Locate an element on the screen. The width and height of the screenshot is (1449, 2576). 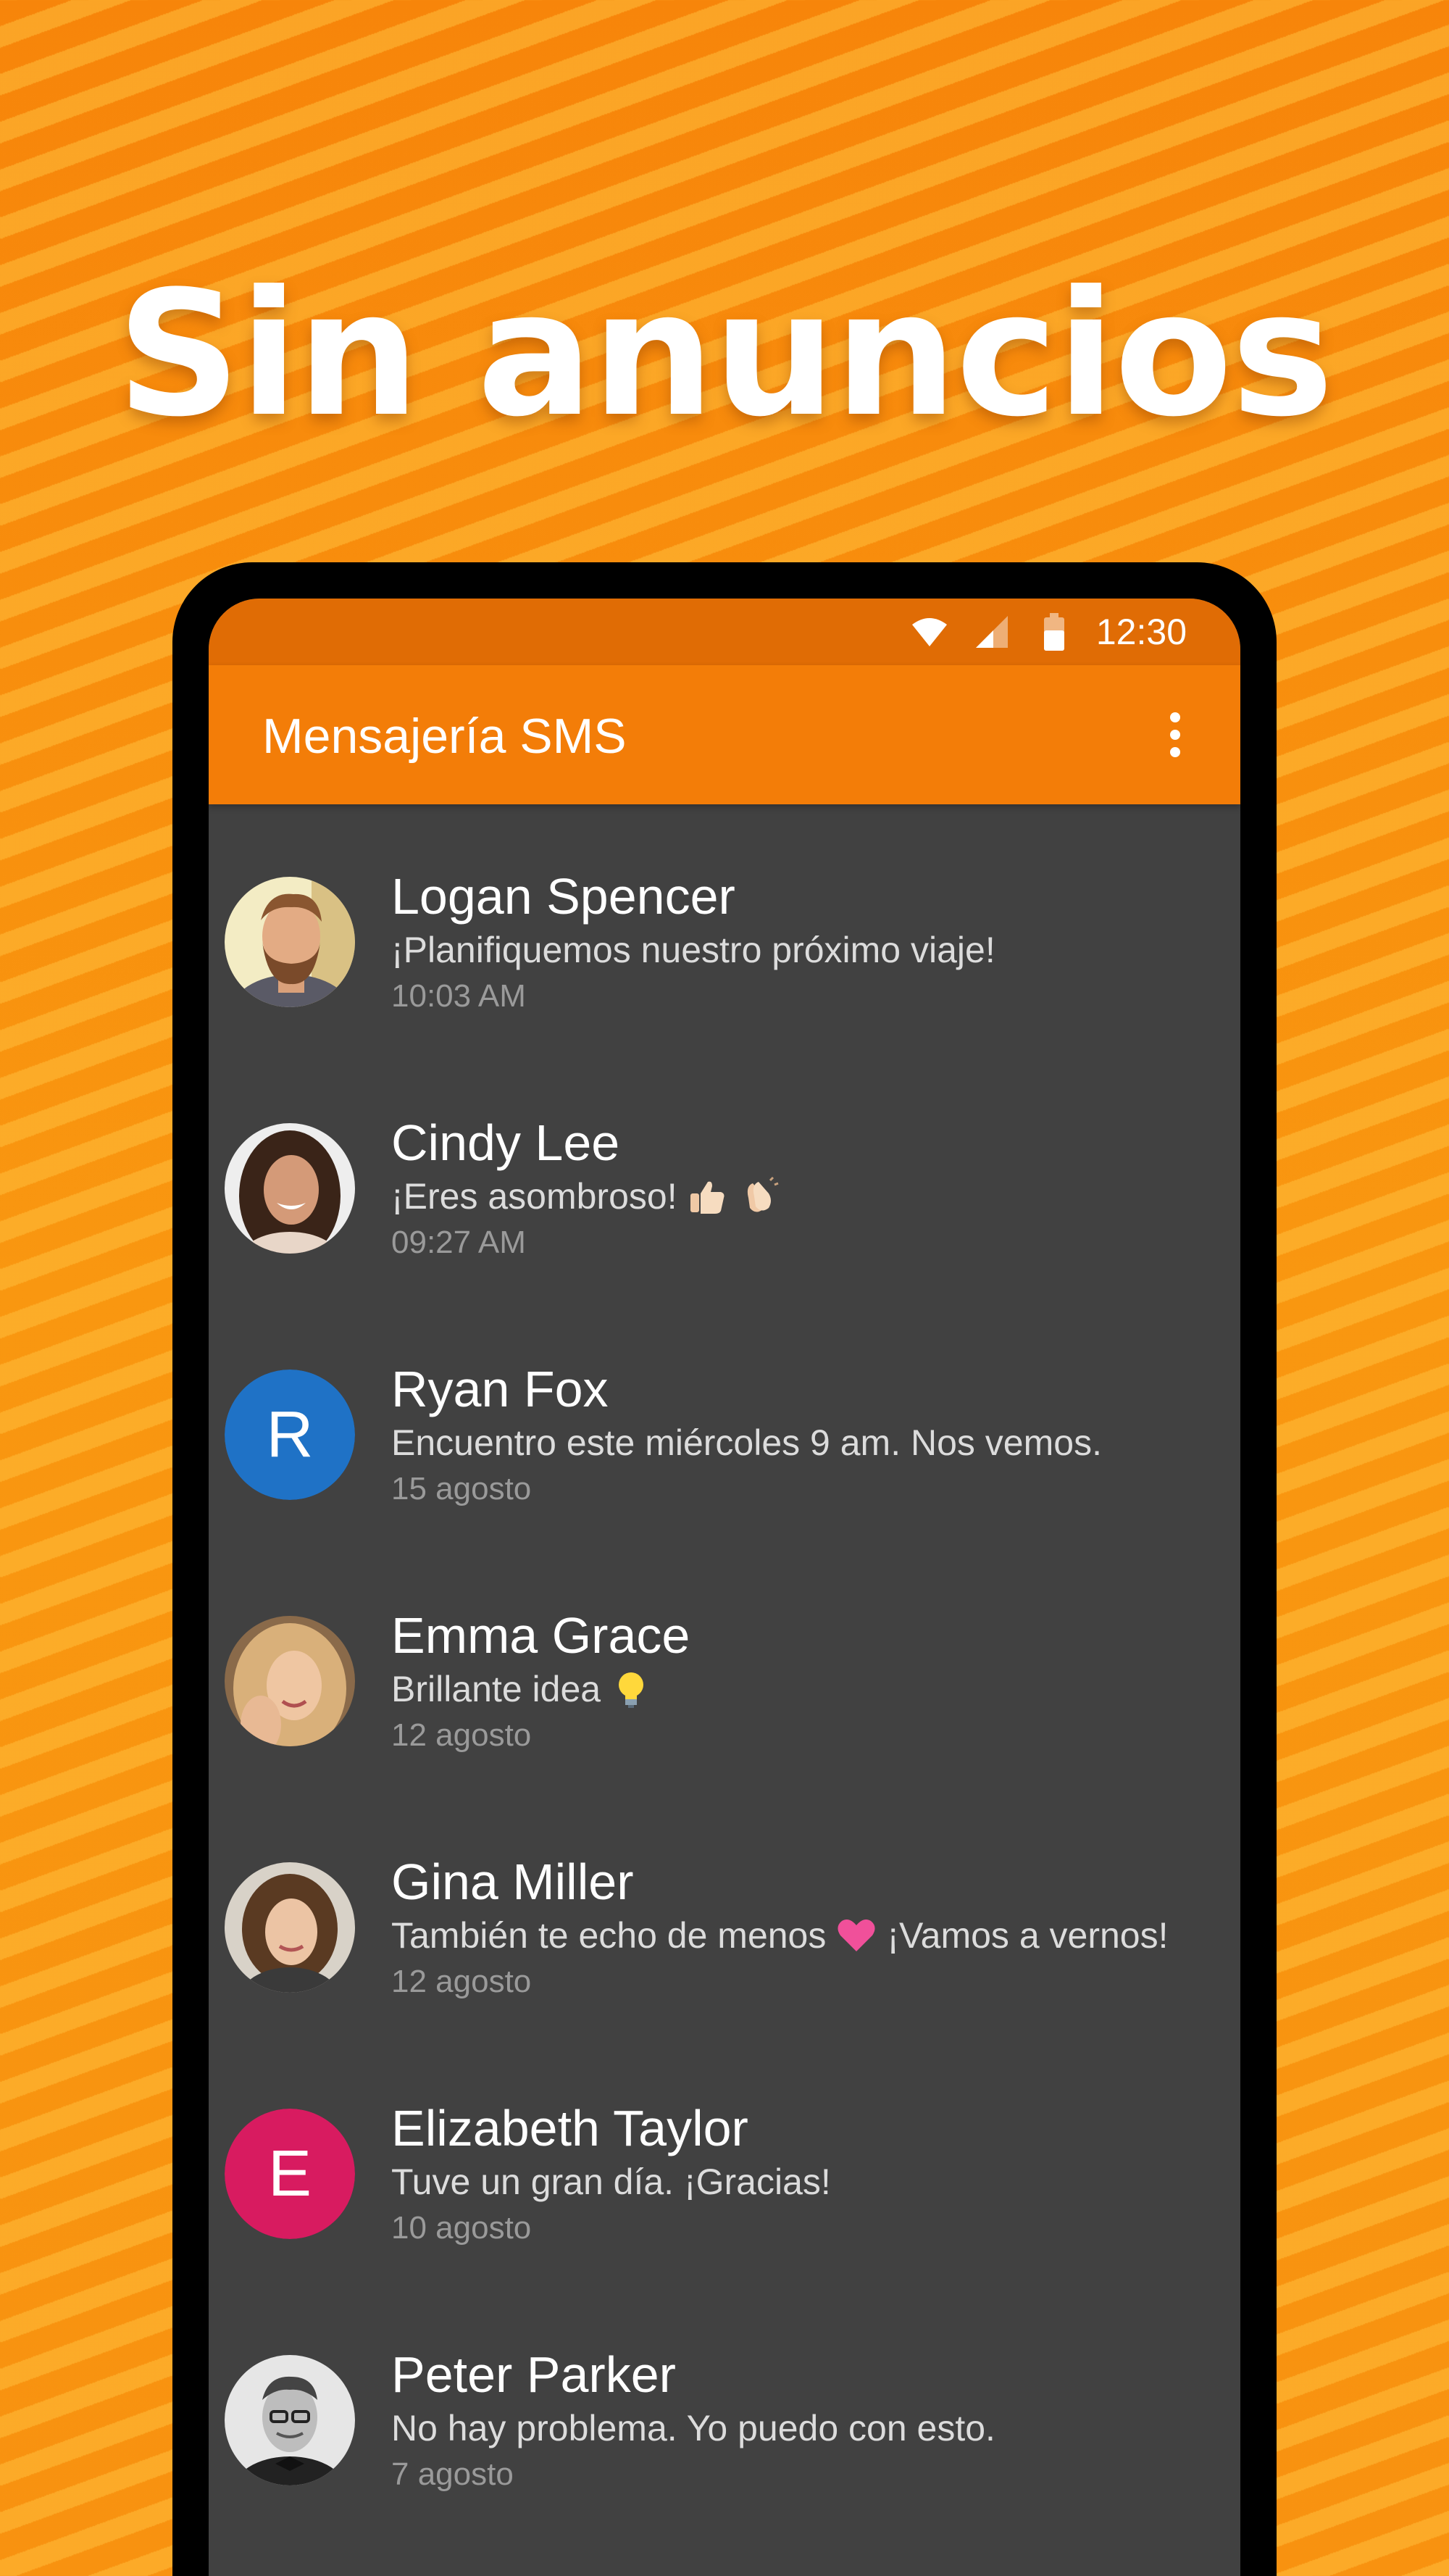
message-time: 10:03 AM is located at coordinates (458, 996).